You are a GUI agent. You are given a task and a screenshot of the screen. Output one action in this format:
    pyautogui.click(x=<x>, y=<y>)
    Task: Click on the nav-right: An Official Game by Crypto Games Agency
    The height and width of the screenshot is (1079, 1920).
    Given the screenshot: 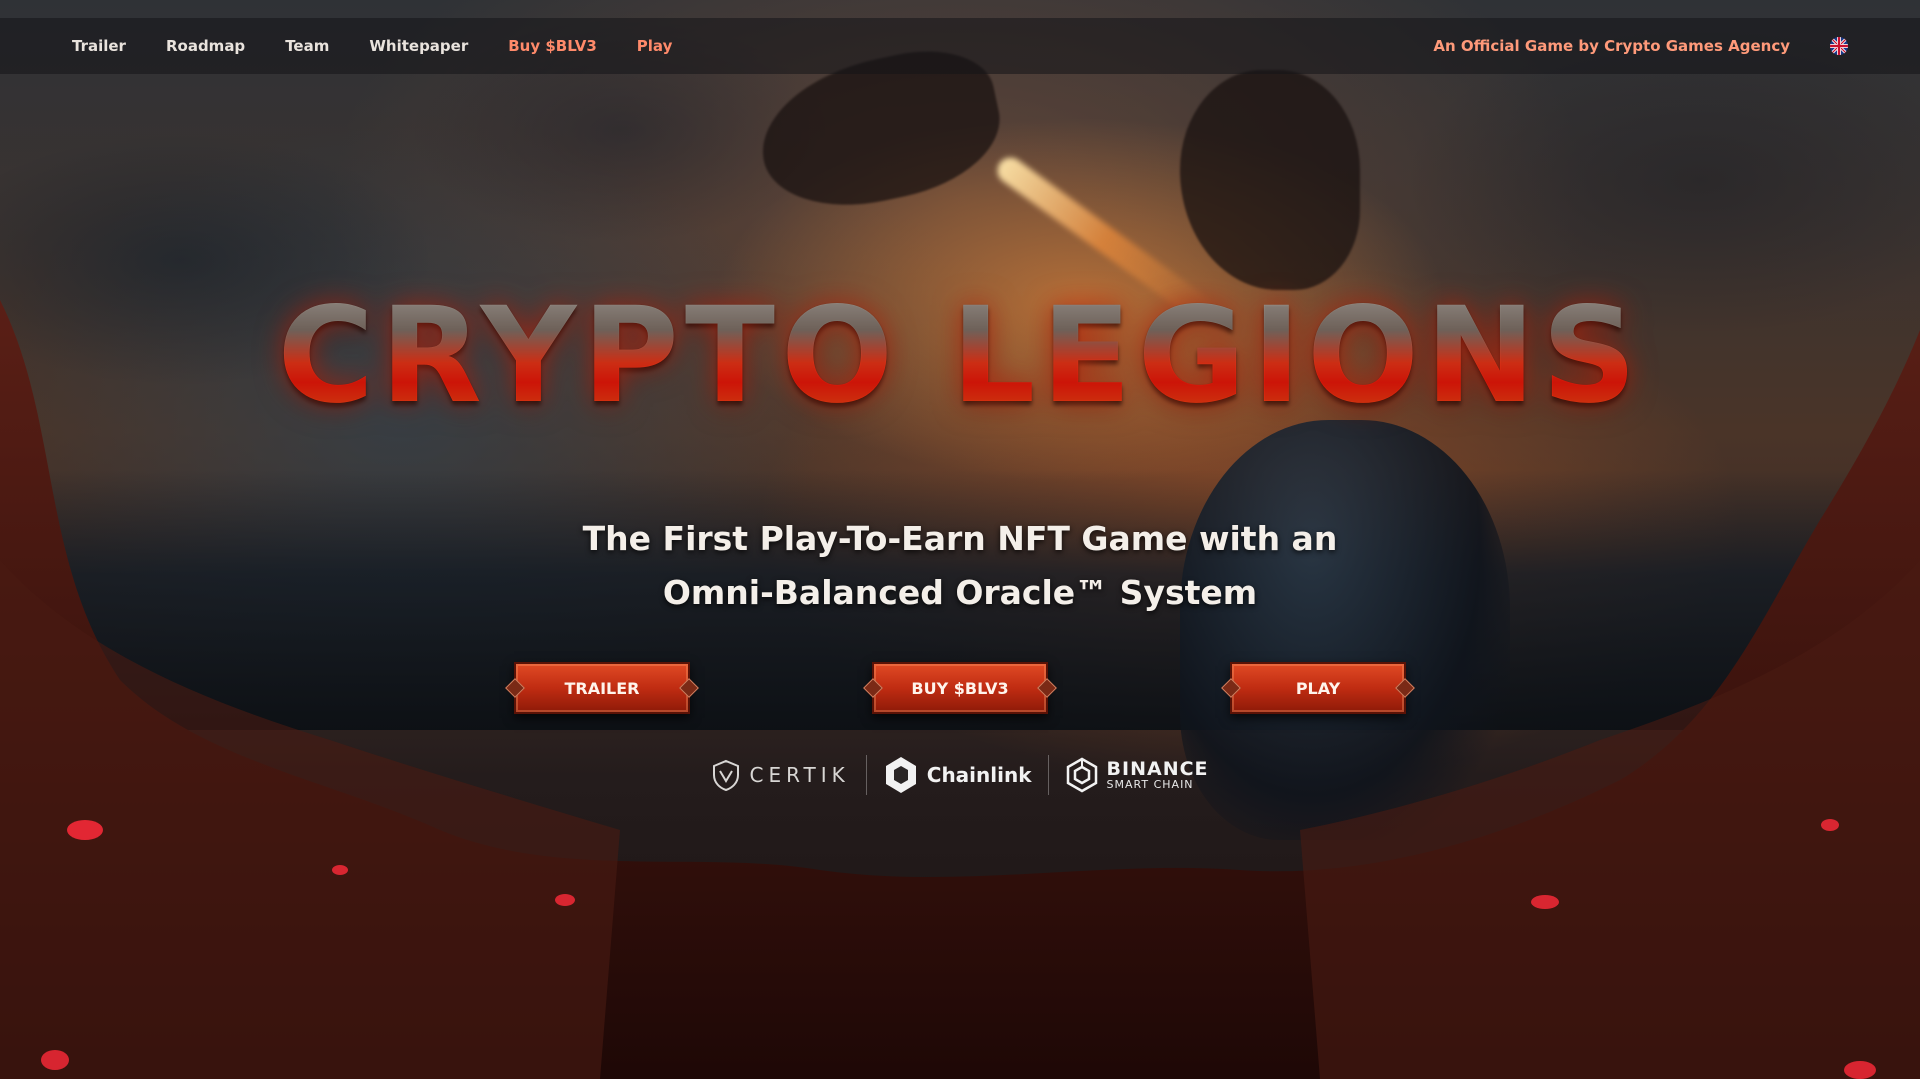 What is the action you would take?
    pyautogui.click(x=1640, y=46)
    